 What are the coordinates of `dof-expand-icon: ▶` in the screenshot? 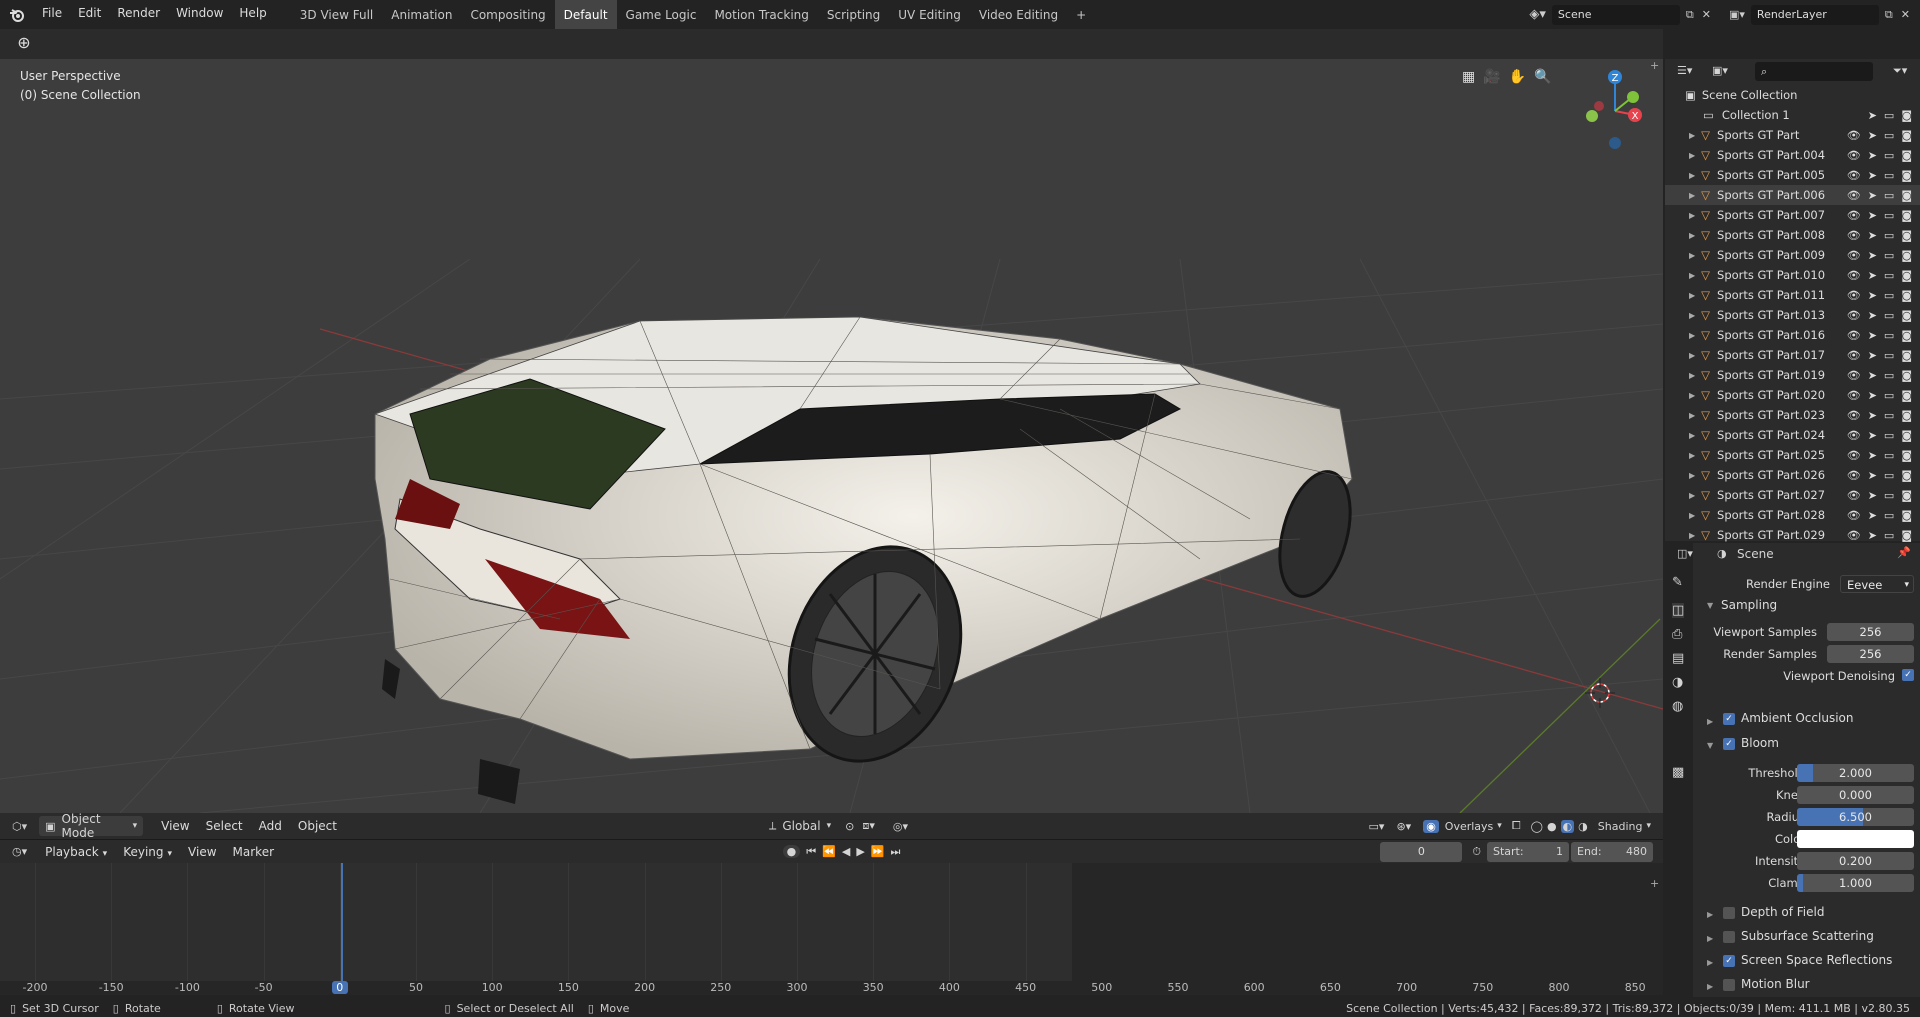 It's located at (1710, 914).